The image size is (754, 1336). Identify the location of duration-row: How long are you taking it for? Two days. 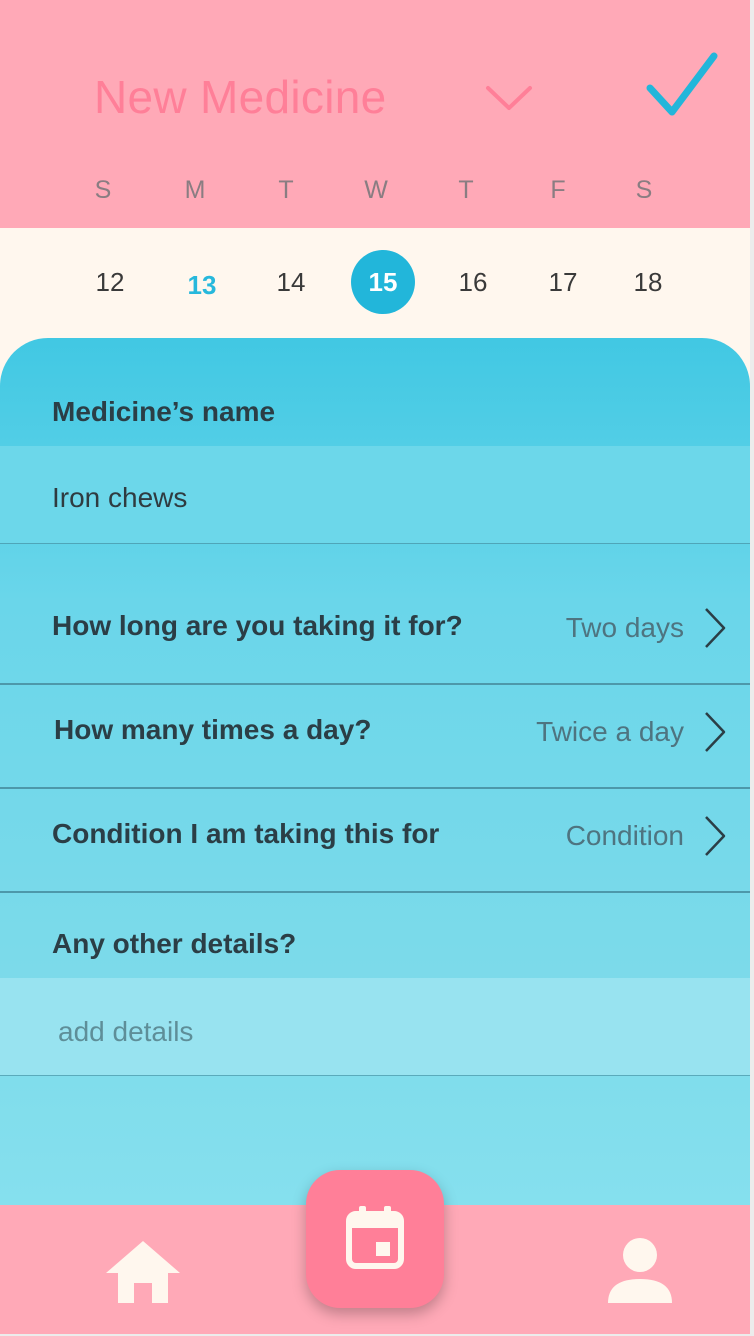
(375, 632).